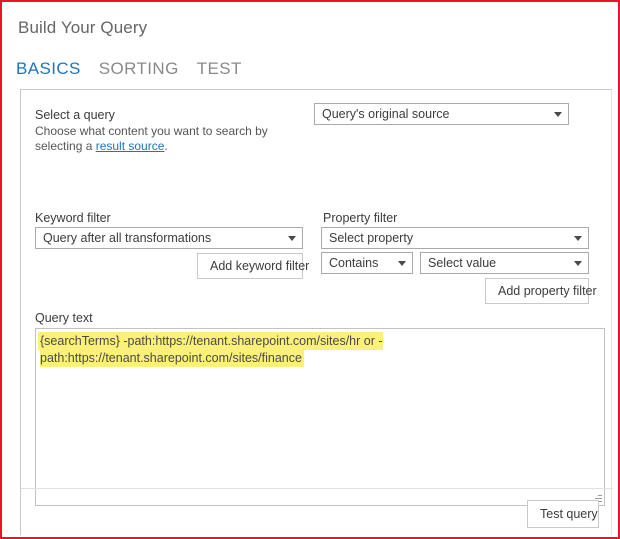 This screenshot has height=539, width=620. What do you see at coordinates (75, 115) in the screenshot?
I see `select-a-query-label: Select a query` at bounding box center [75, 115].